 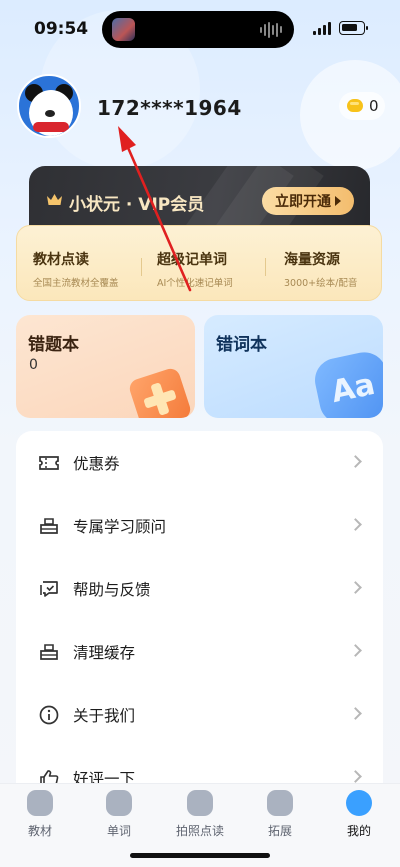 I want to click on menu-item-about: 关于我们, so click(x=199, y=714).